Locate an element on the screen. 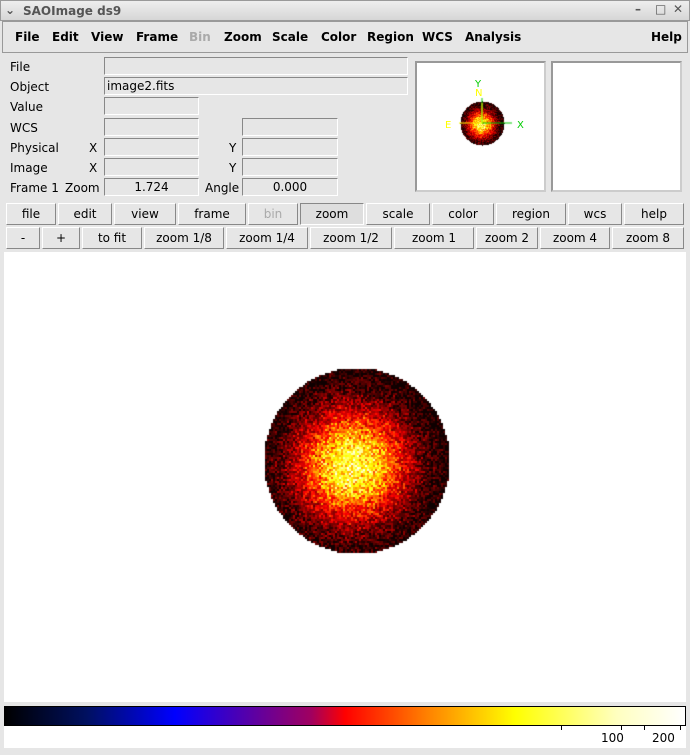  physical-y-field is located at coordinates (290, 147).